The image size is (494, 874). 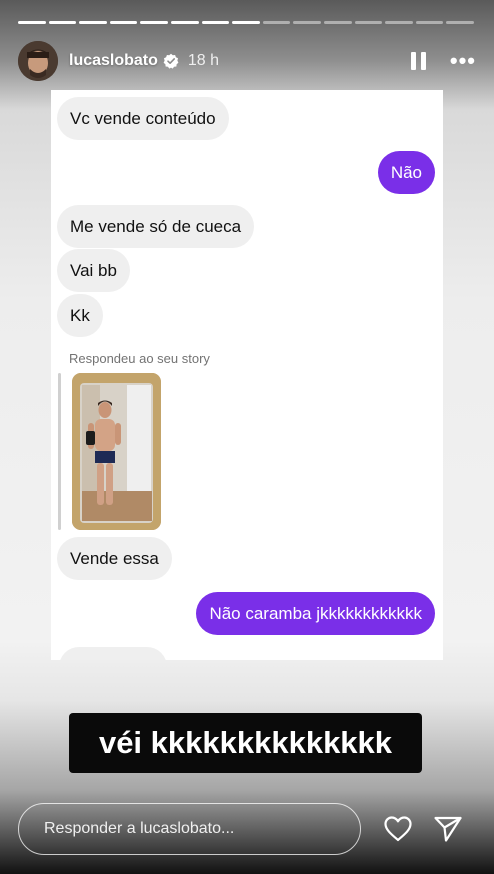 I want to click on more-horizontal-icon: •••, so click(x=463, y=61).